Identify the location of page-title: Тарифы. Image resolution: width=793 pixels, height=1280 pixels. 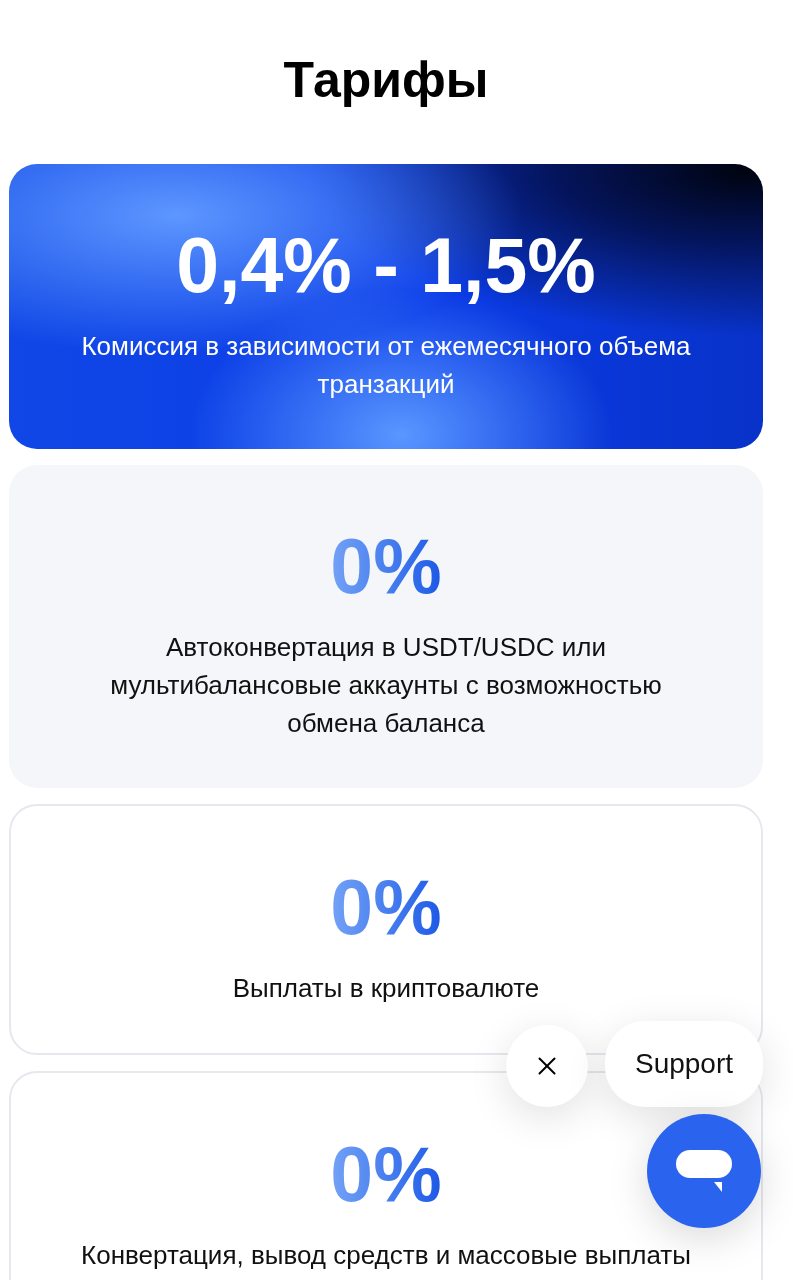
(386, 80).